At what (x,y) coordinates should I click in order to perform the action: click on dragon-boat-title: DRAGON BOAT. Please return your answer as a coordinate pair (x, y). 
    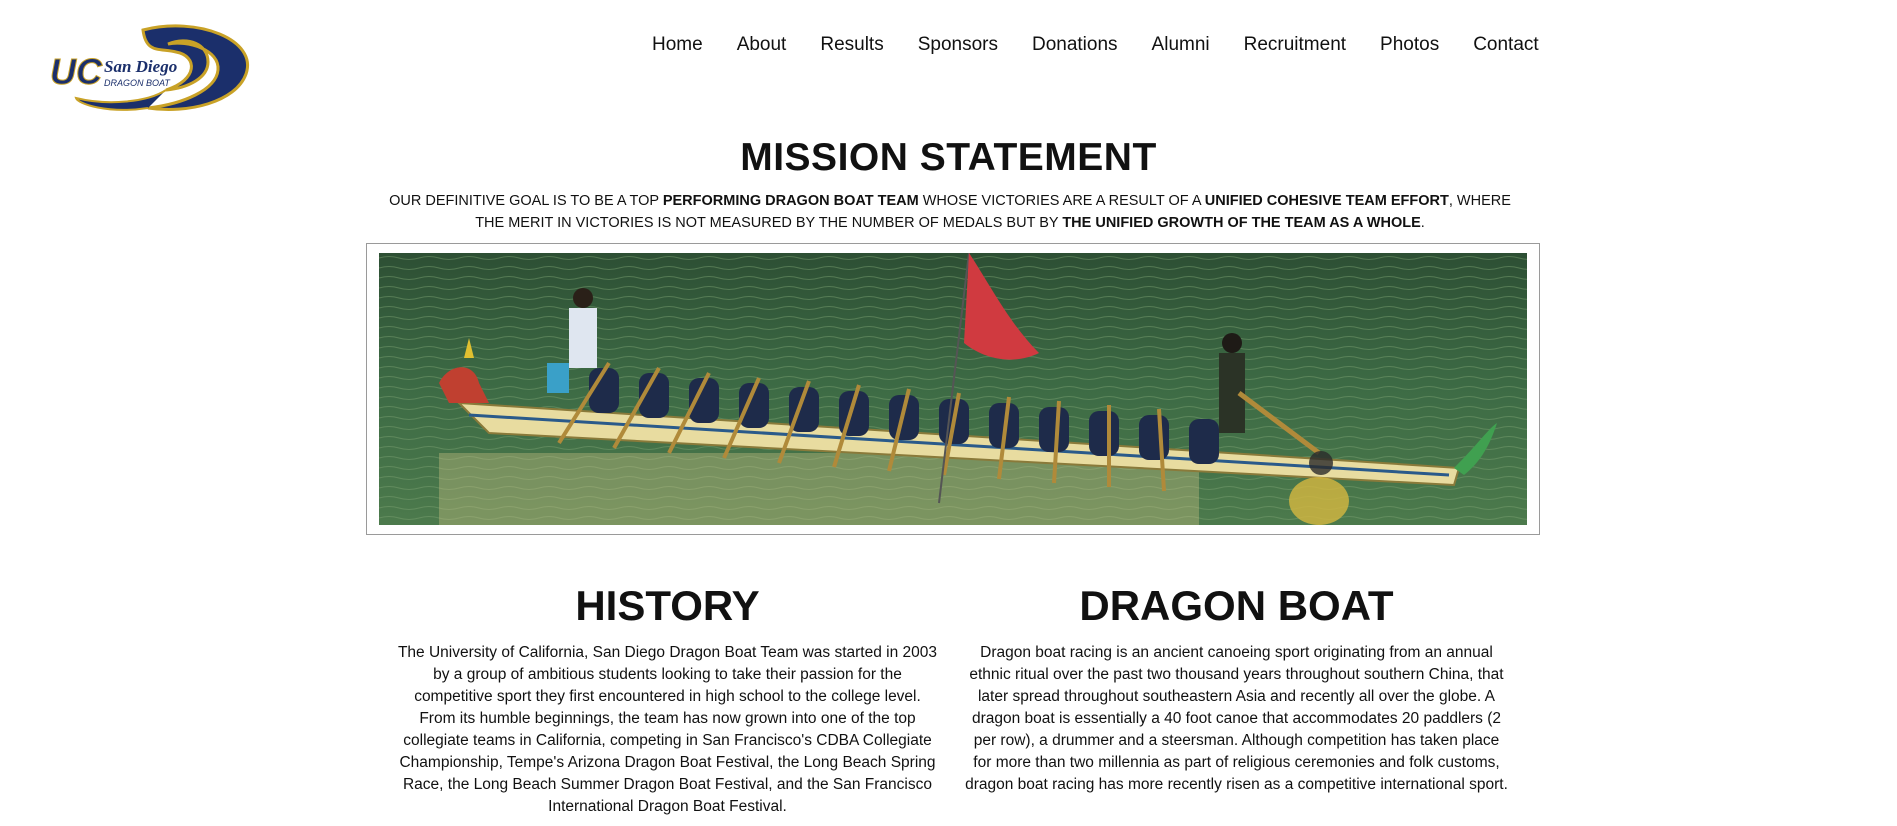
    Looking at the image, I should click on (1236, 605).